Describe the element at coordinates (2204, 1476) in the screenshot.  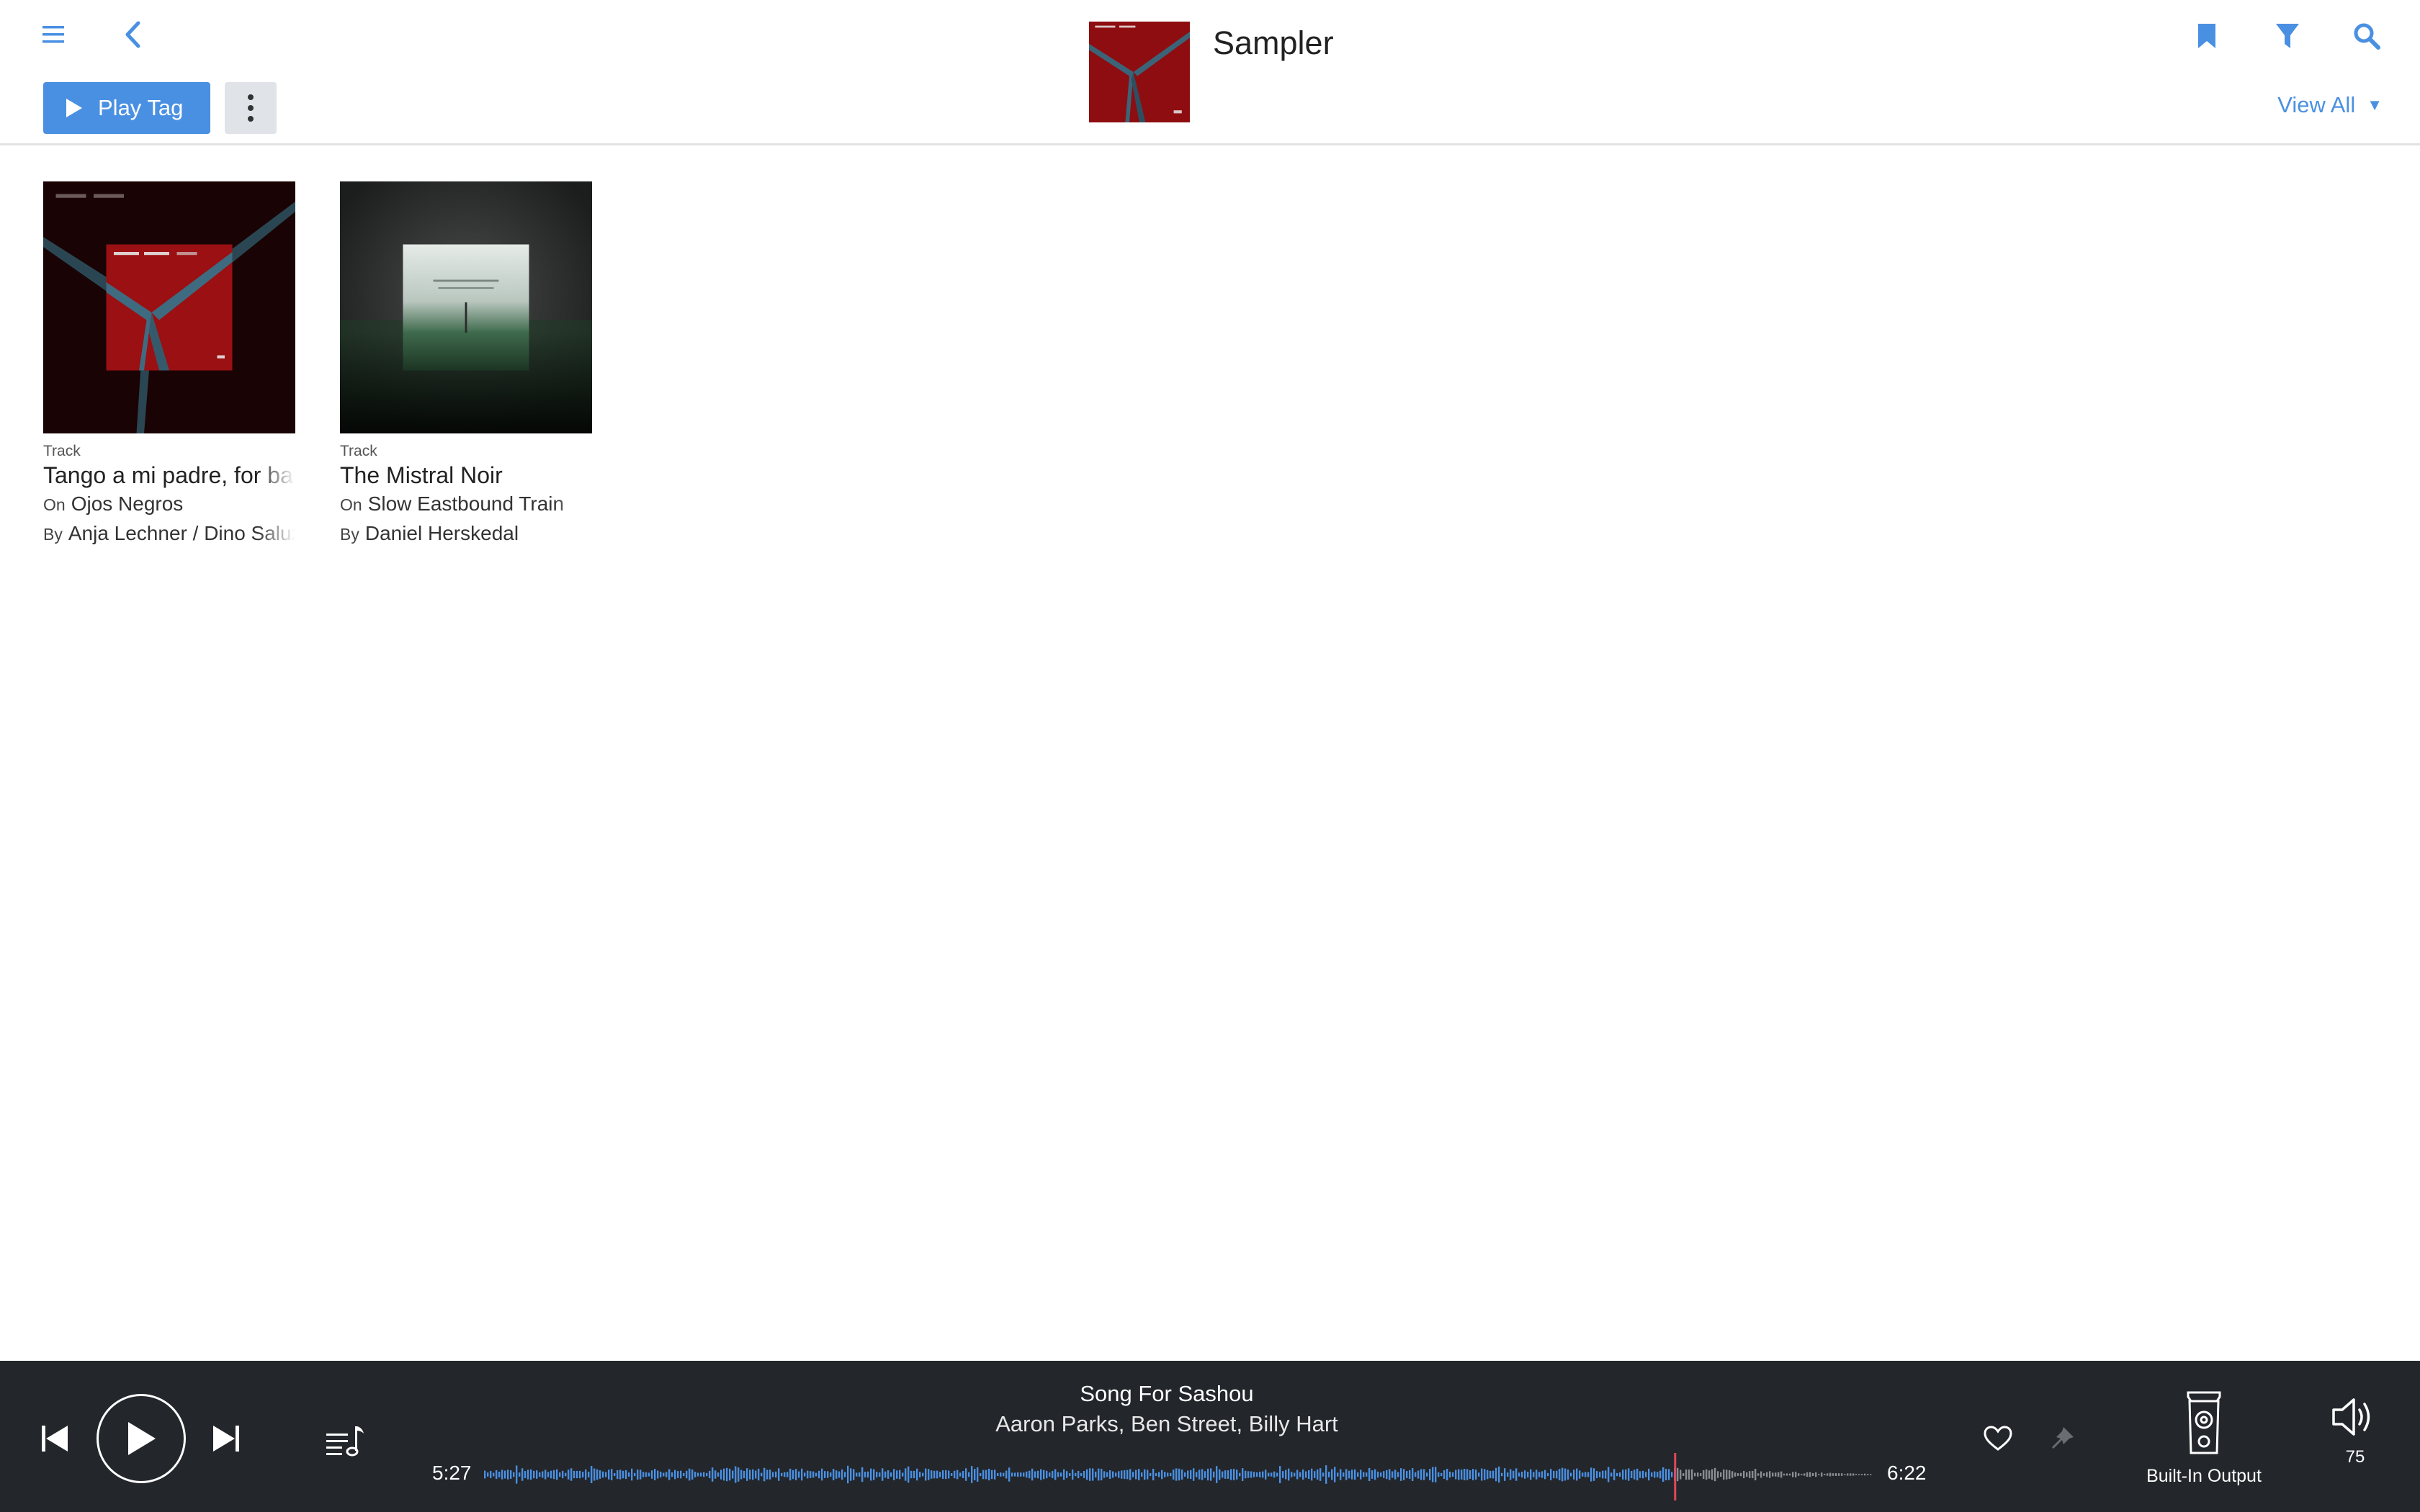
I see `output-label: Built-In Output` at that location.